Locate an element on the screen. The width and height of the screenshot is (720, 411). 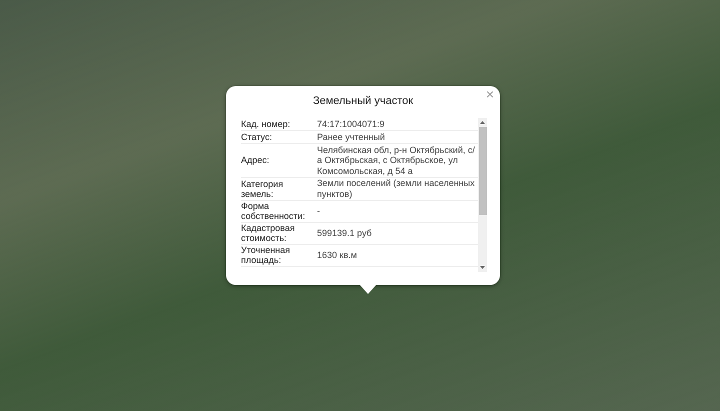
scrollbar-thumb is located at coordinates (482, 171).